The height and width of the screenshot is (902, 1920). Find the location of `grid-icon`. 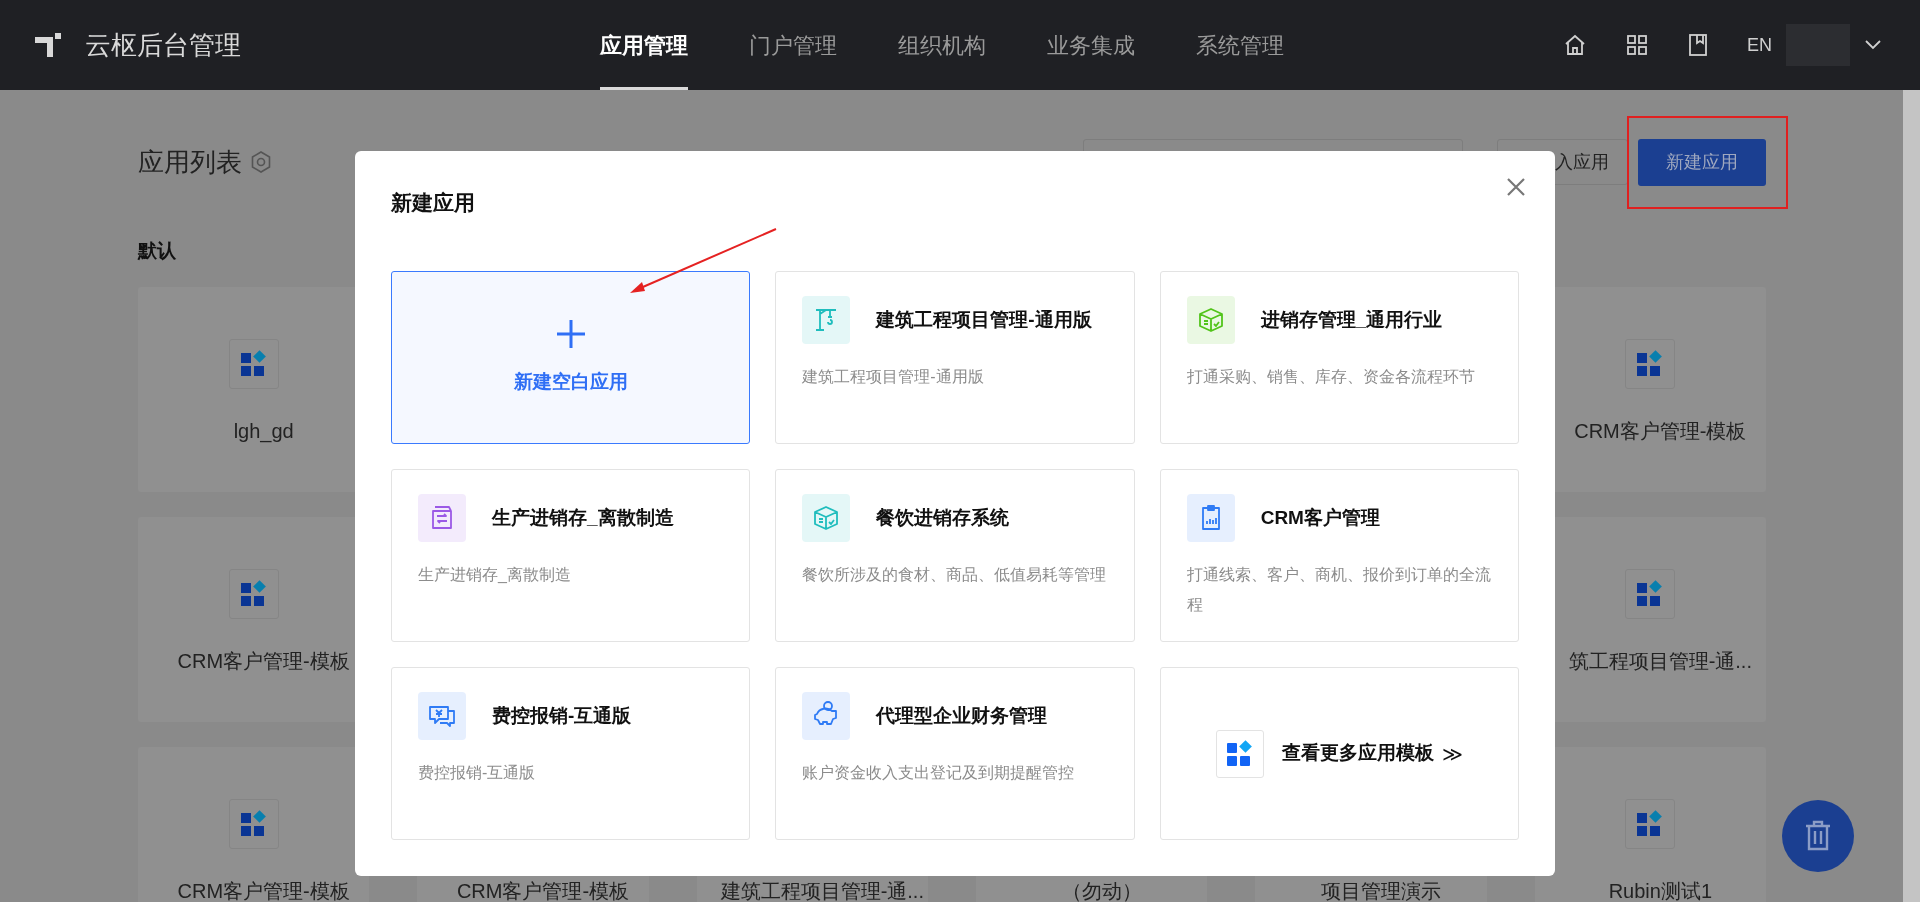

grid-icon is located at coordinates (1637, 45).